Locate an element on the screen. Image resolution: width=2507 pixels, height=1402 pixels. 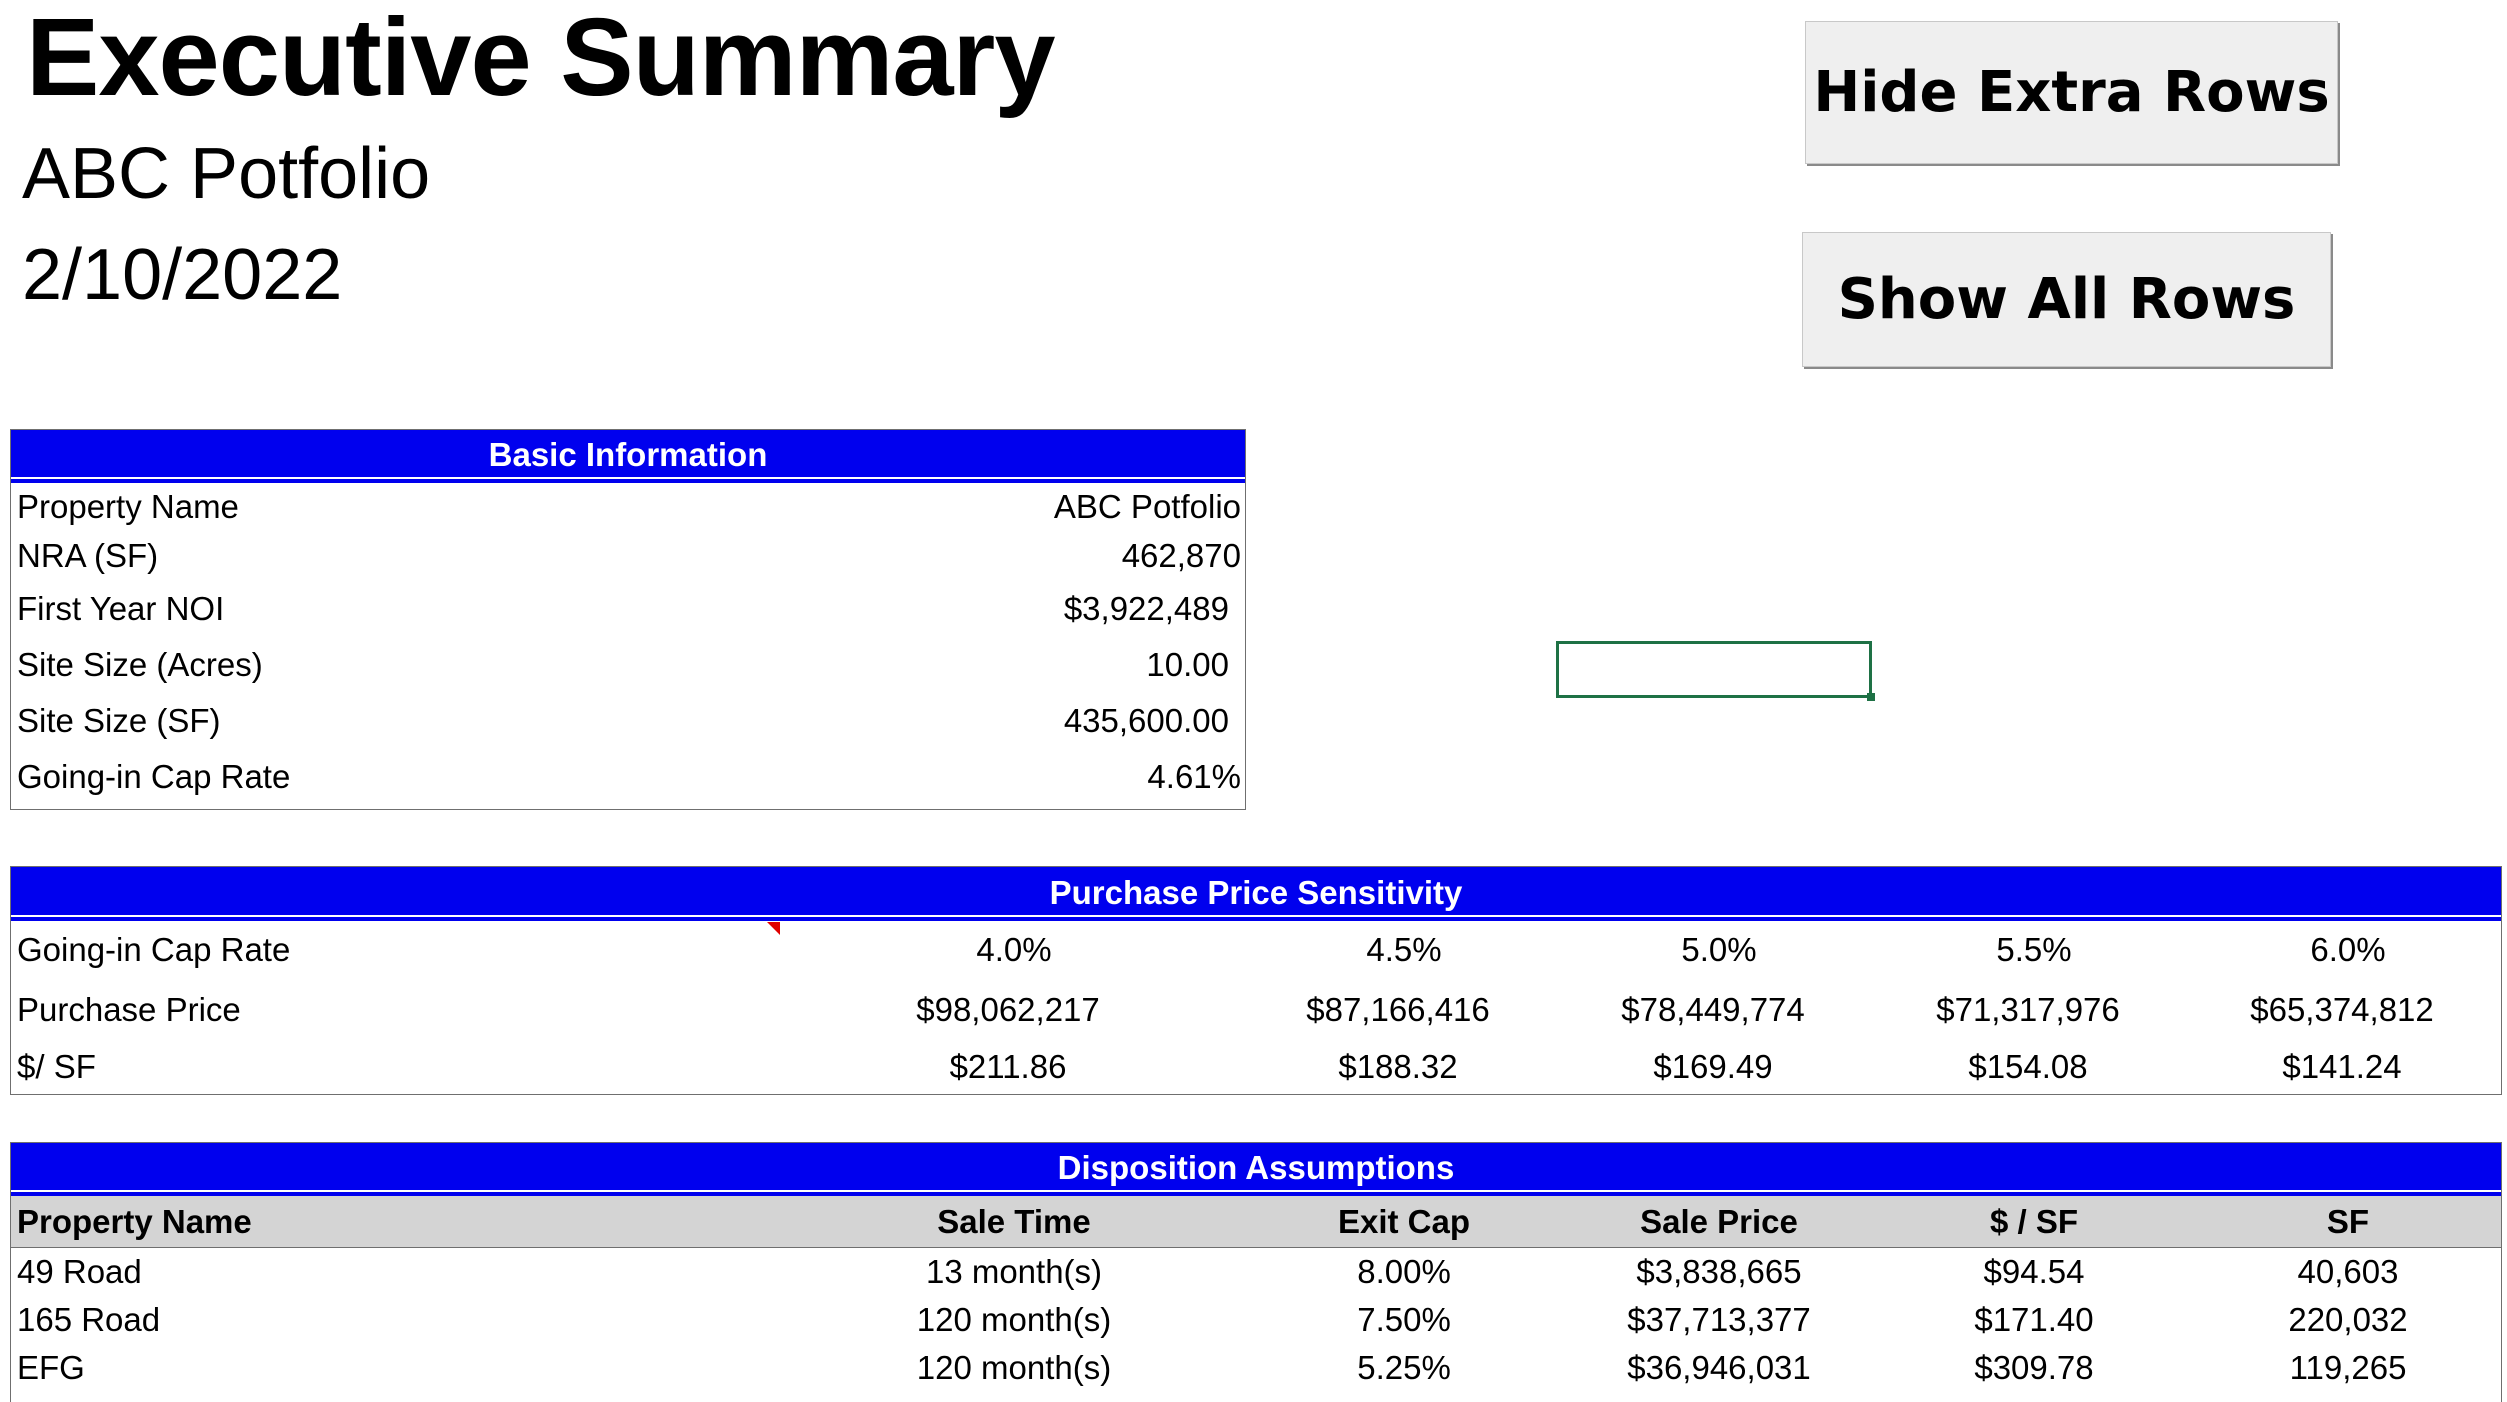
column-header-property-name: Property Name is located at coordinates (134, 1221).